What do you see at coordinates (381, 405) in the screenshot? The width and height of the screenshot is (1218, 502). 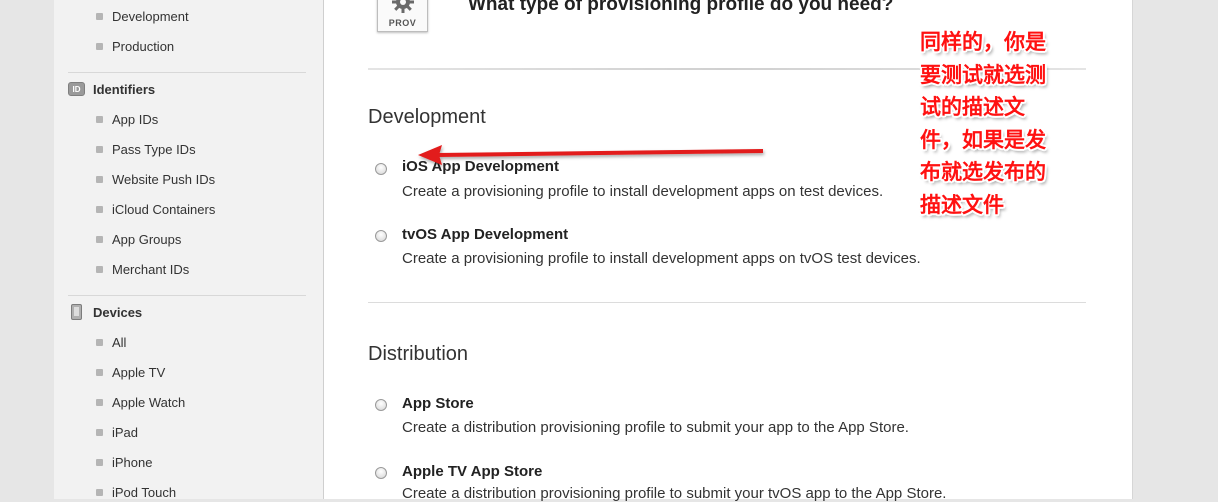 I see `radio-app-store` at bounding box center [381, 405].